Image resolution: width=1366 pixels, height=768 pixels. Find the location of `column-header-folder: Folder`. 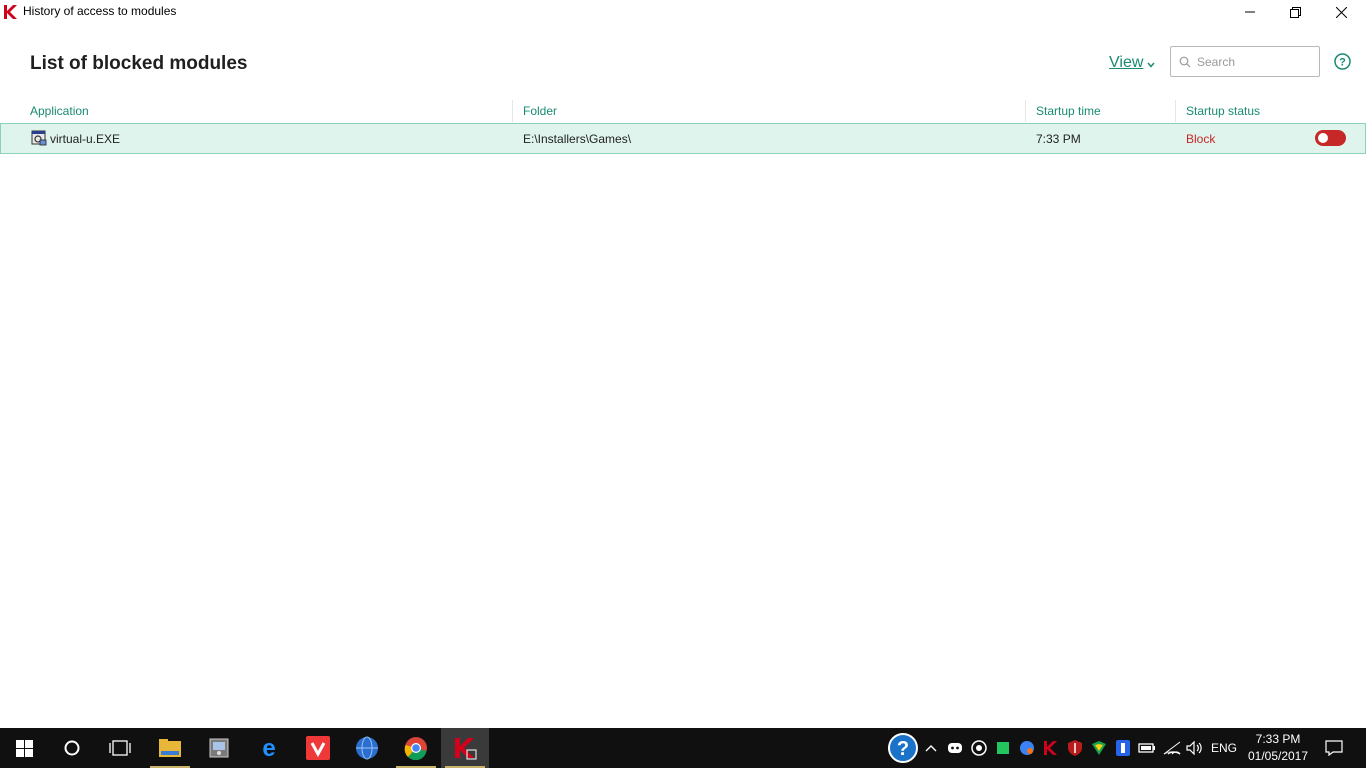

column-header-folder: Folder is located at coordinates (540, 111).